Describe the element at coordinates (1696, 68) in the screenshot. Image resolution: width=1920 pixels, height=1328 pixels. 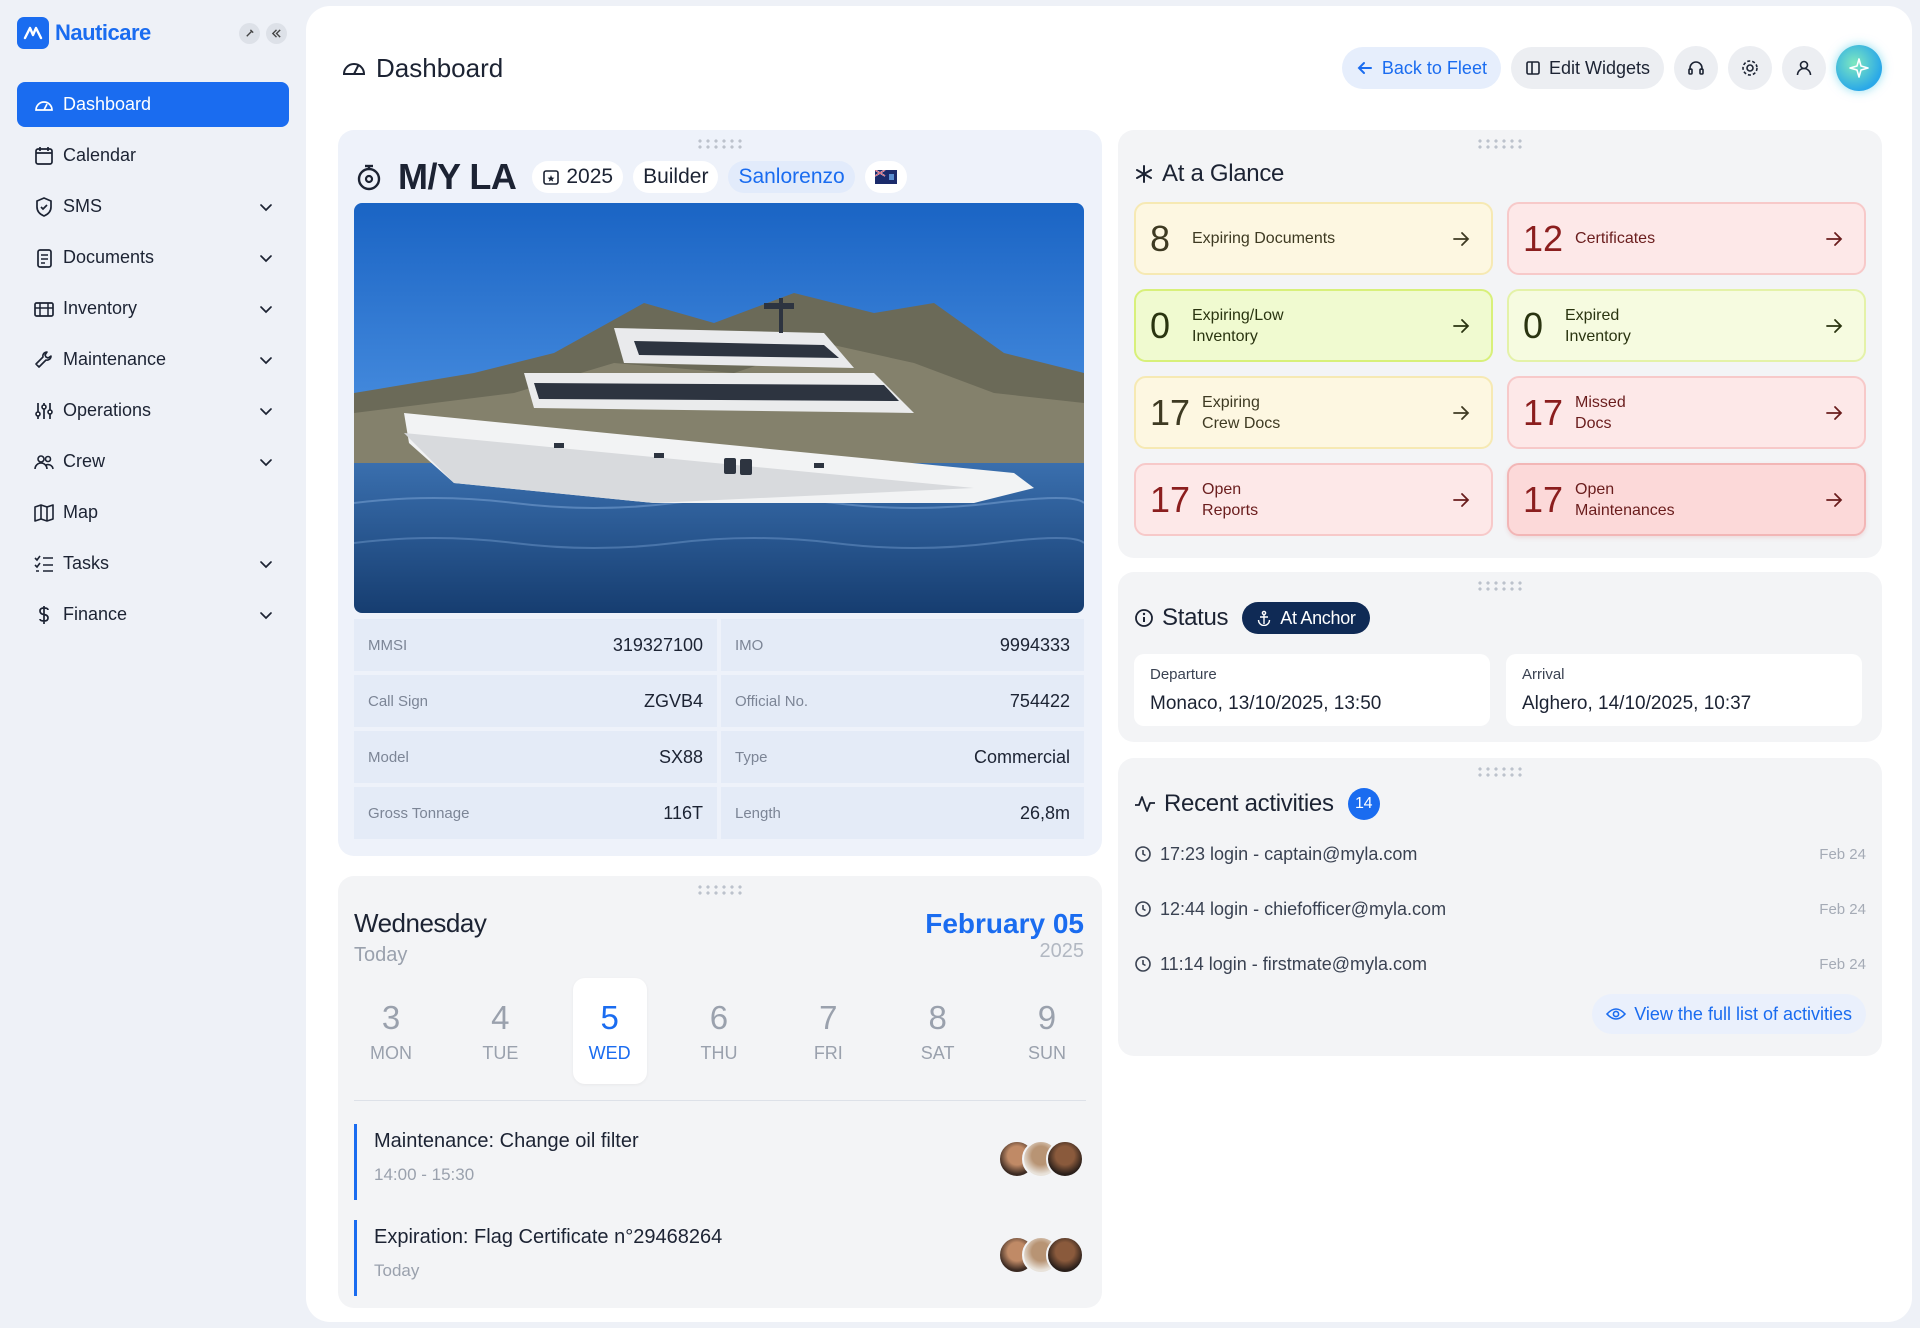
I see `support-button` at that location.